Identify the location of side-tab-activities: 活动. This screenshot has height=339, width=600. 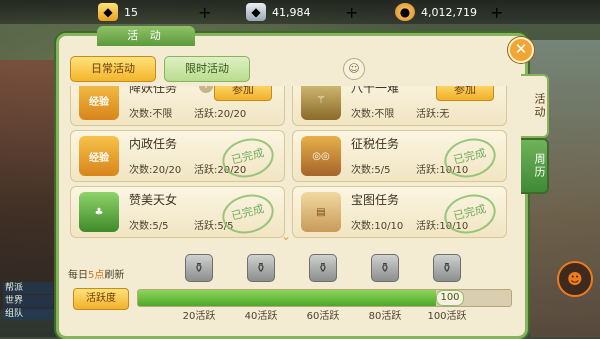
(535, 106).